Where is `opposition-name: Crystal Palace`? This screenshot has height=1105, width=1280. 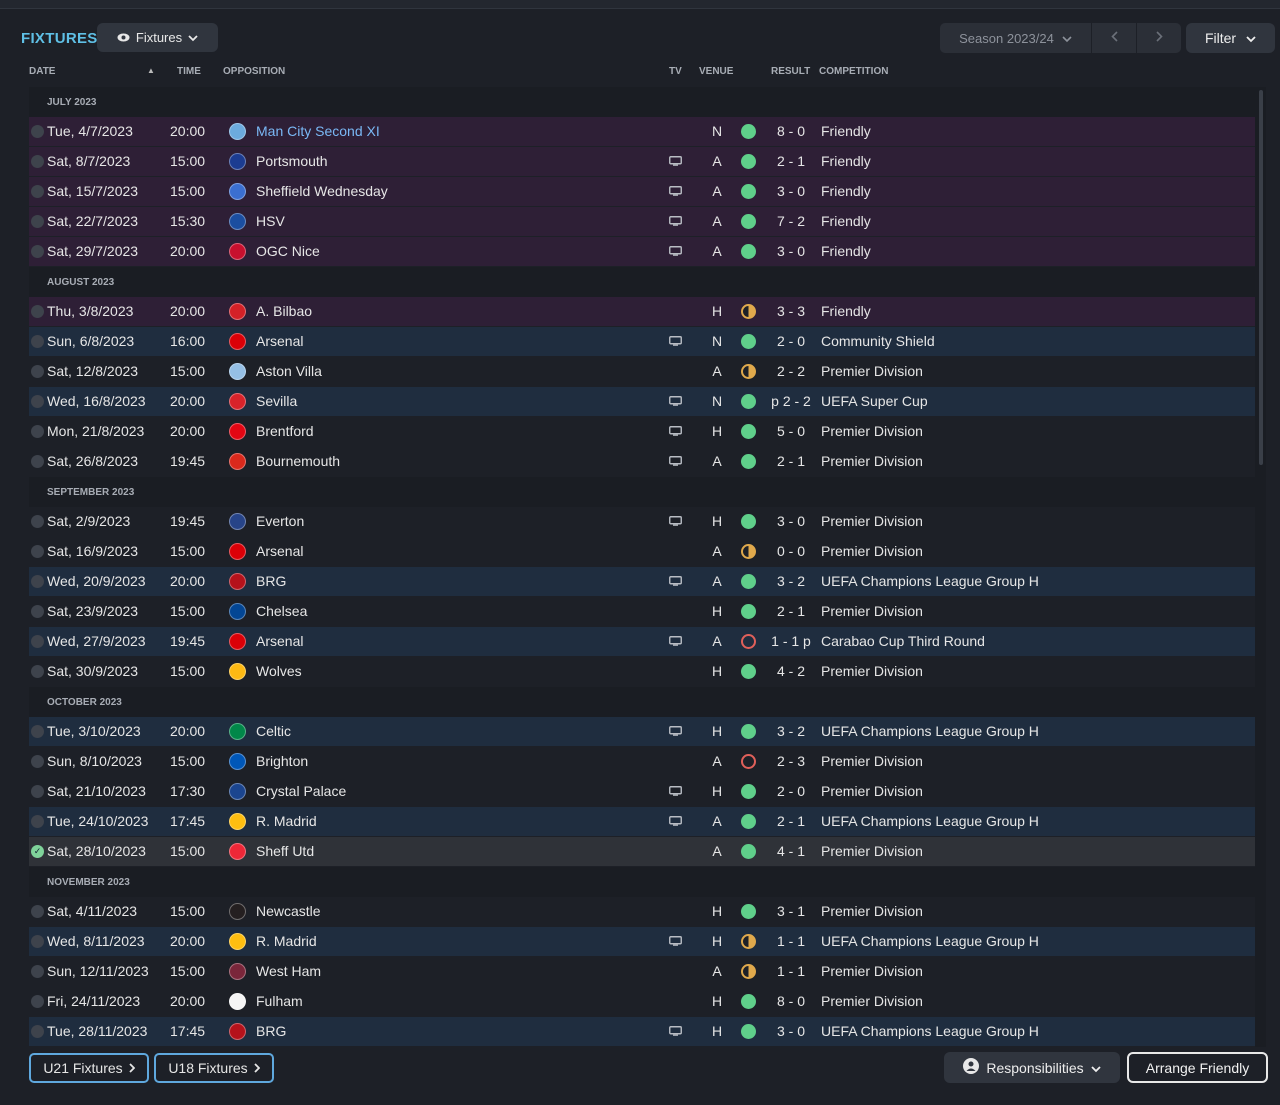
opposition-name: Crystal Palace is located at coordinates (301, 791).